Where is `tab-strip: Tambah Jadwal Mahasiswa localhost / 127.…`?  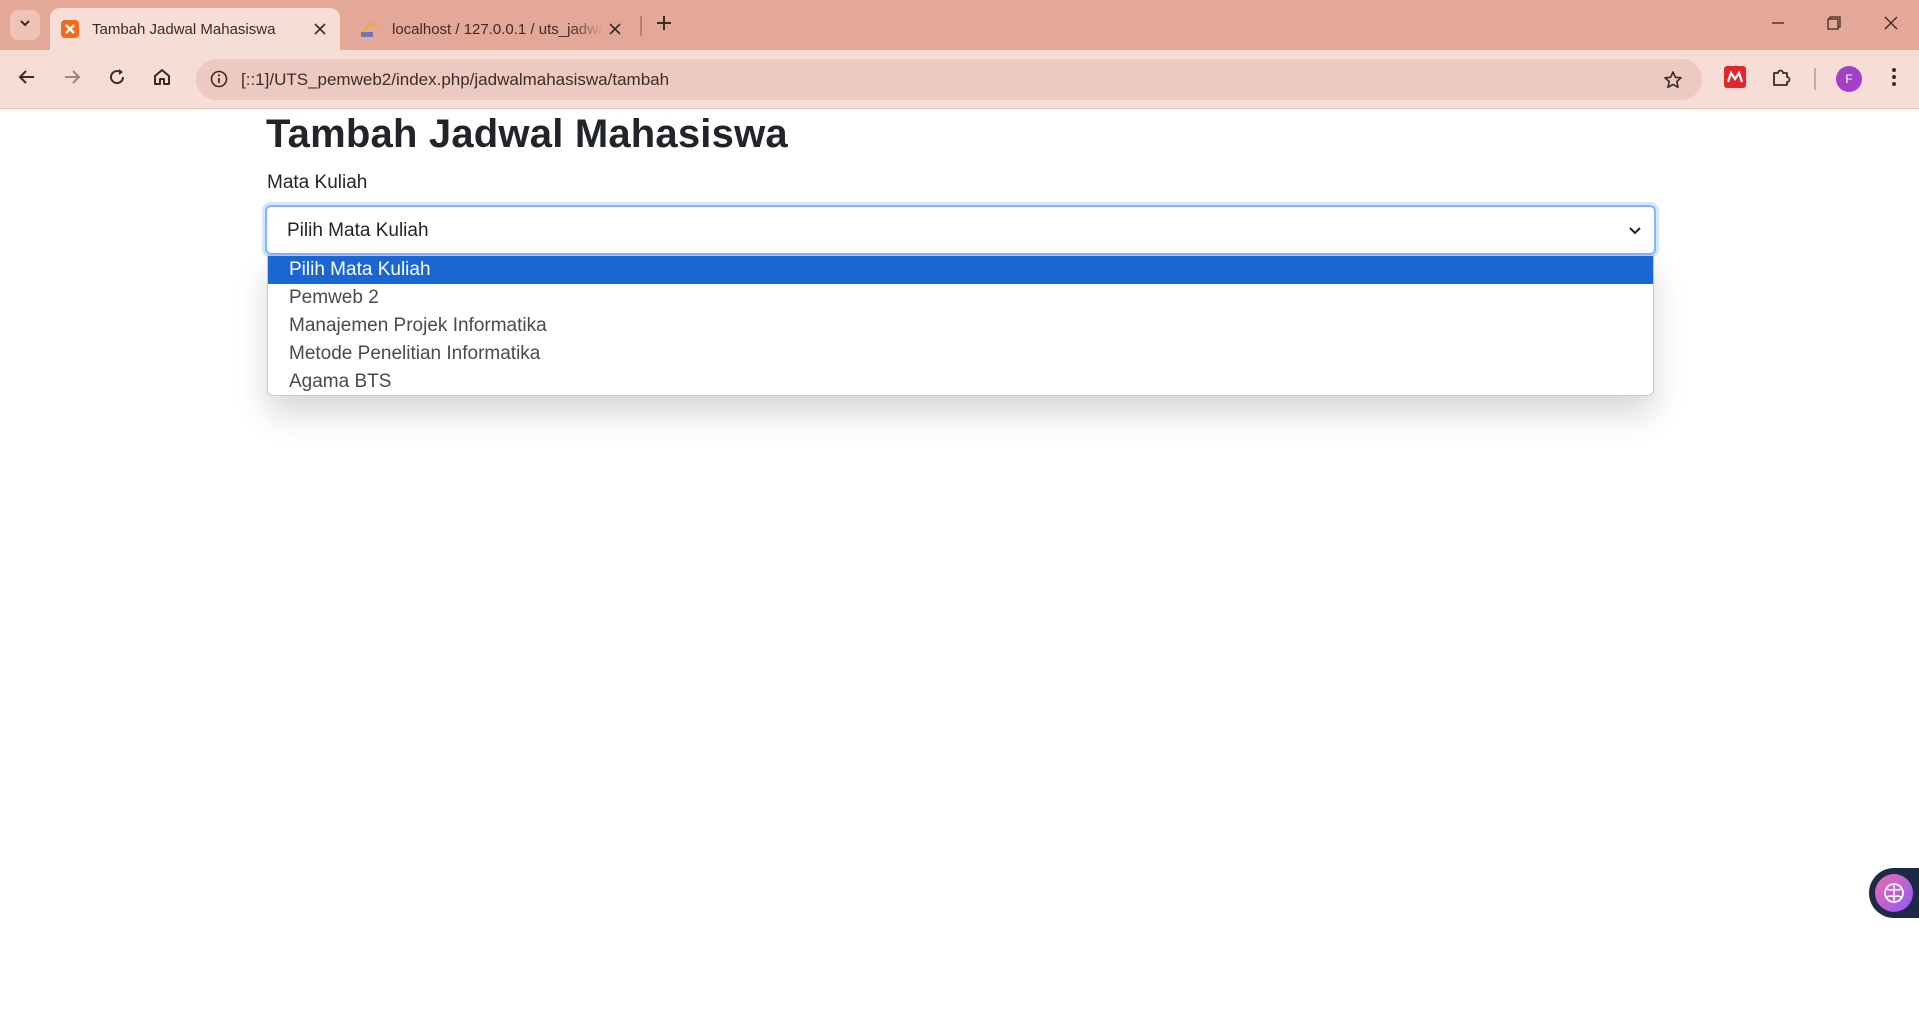 tab-strip: Tambah Jadwal Mahasiswa localhost / 127.… is located at coordinates (959, 25).